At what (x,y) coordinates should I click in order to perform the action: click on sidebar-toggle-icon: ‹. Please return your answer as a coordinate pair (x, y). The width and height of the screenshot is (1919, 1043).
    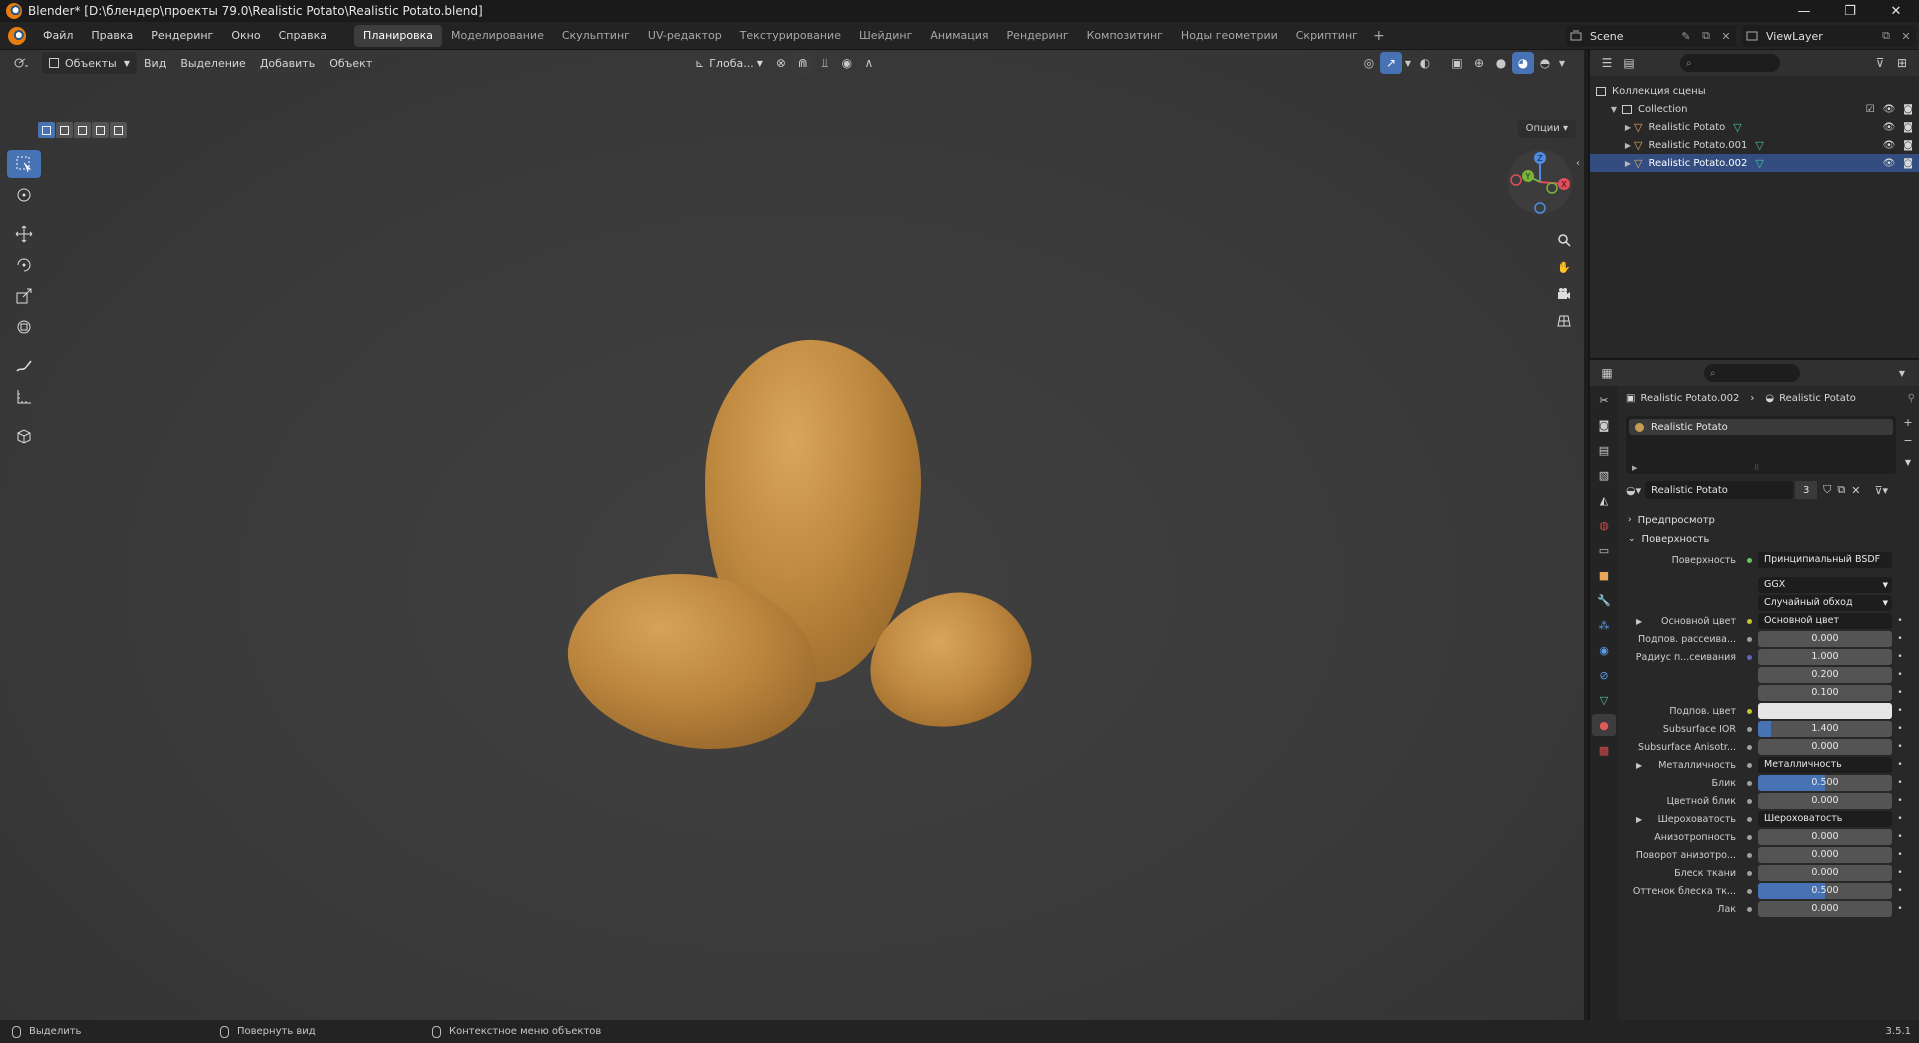
    Looking at the image, I should click on (1578, 163).